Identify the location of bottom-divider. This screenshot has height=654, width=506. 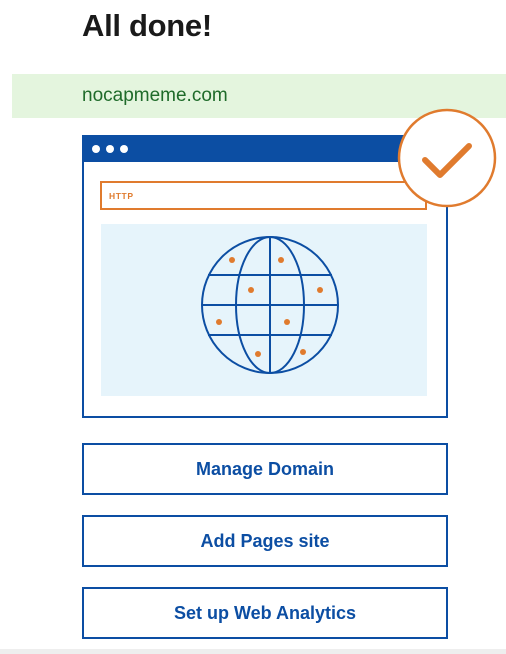
(253, 651).